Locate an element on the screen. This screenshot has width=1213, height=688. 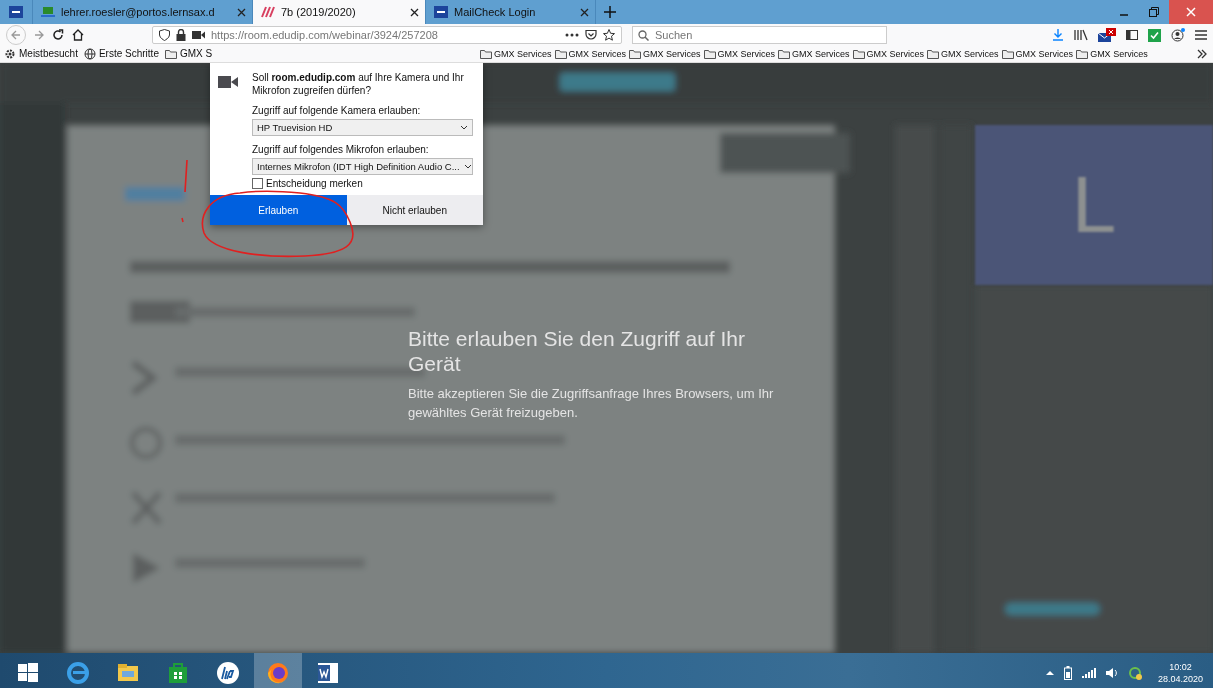
deny-button: Nicht erlauben is located at coordinates (414, 210).